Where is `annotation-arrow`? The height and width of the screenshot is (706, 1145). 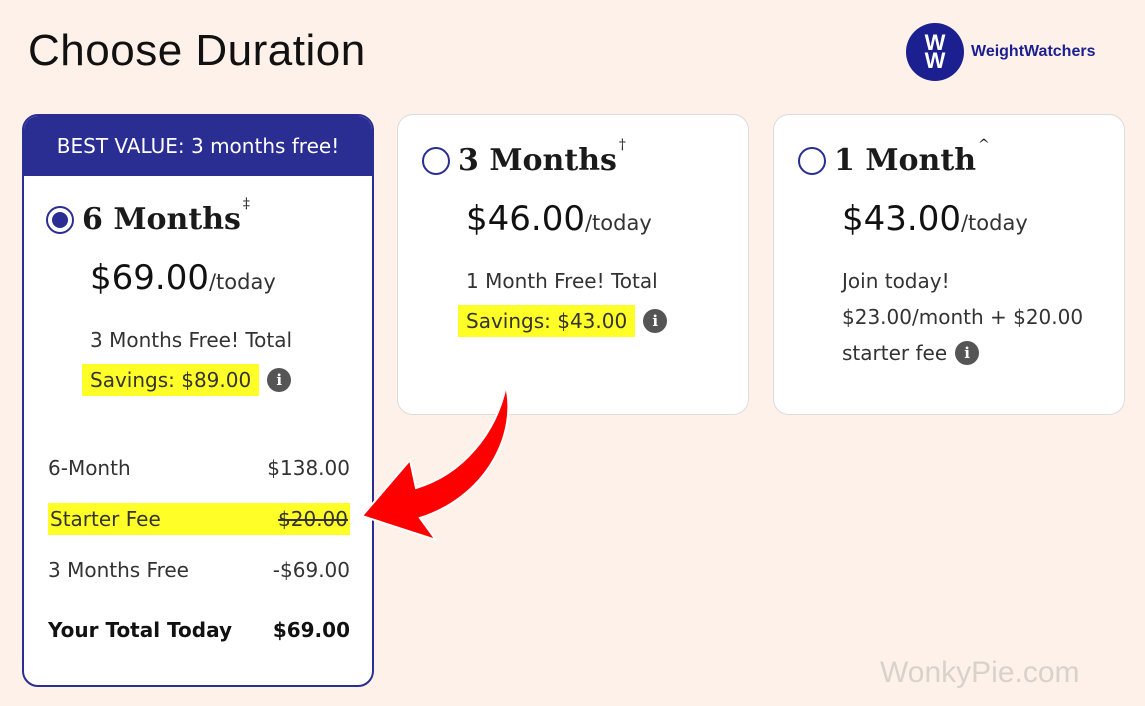 annotation-arrow is located at coordinates (435, 463).